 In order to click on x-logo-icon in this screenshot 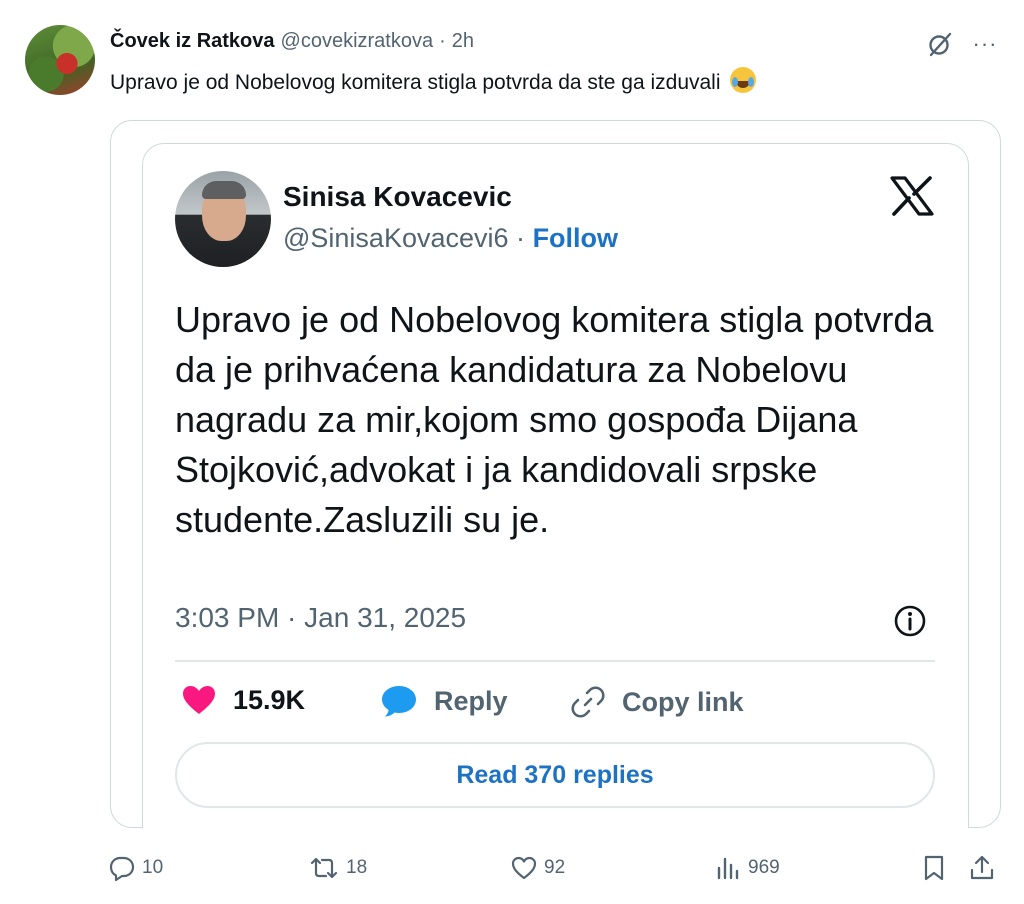, I will do `click(912, 196)`.